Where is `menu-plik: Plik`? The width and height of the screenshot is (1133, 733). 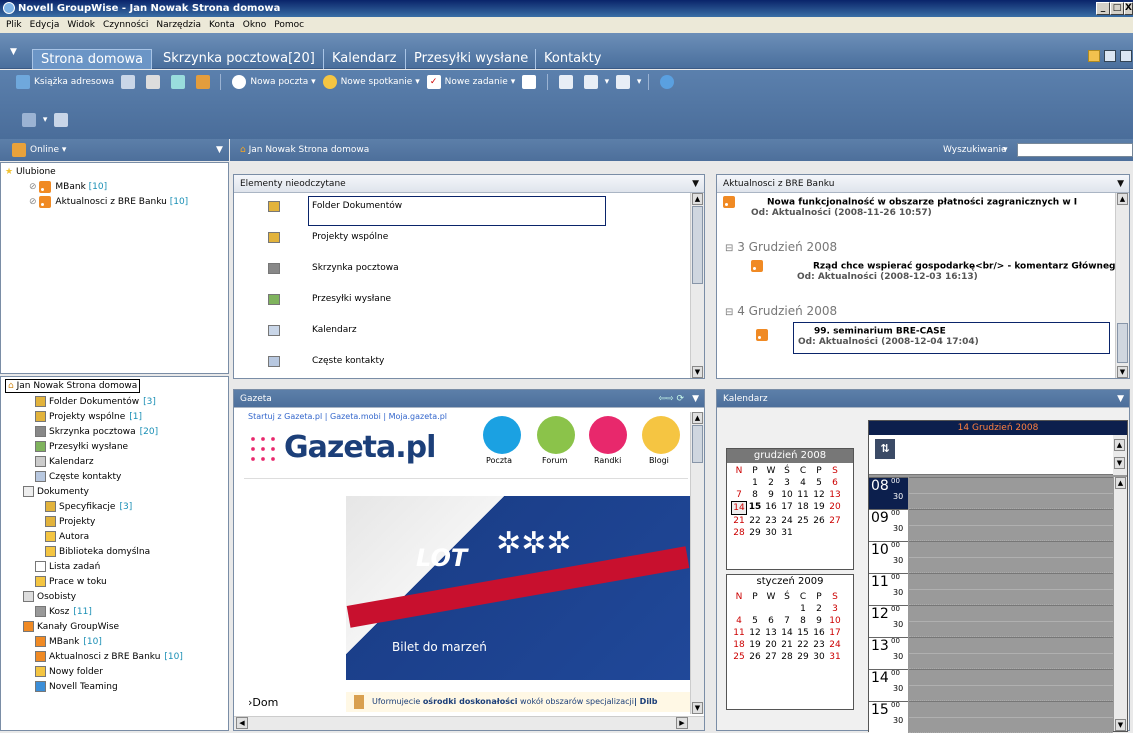
menu-plik: Plik is located at coordinates (14, 25).